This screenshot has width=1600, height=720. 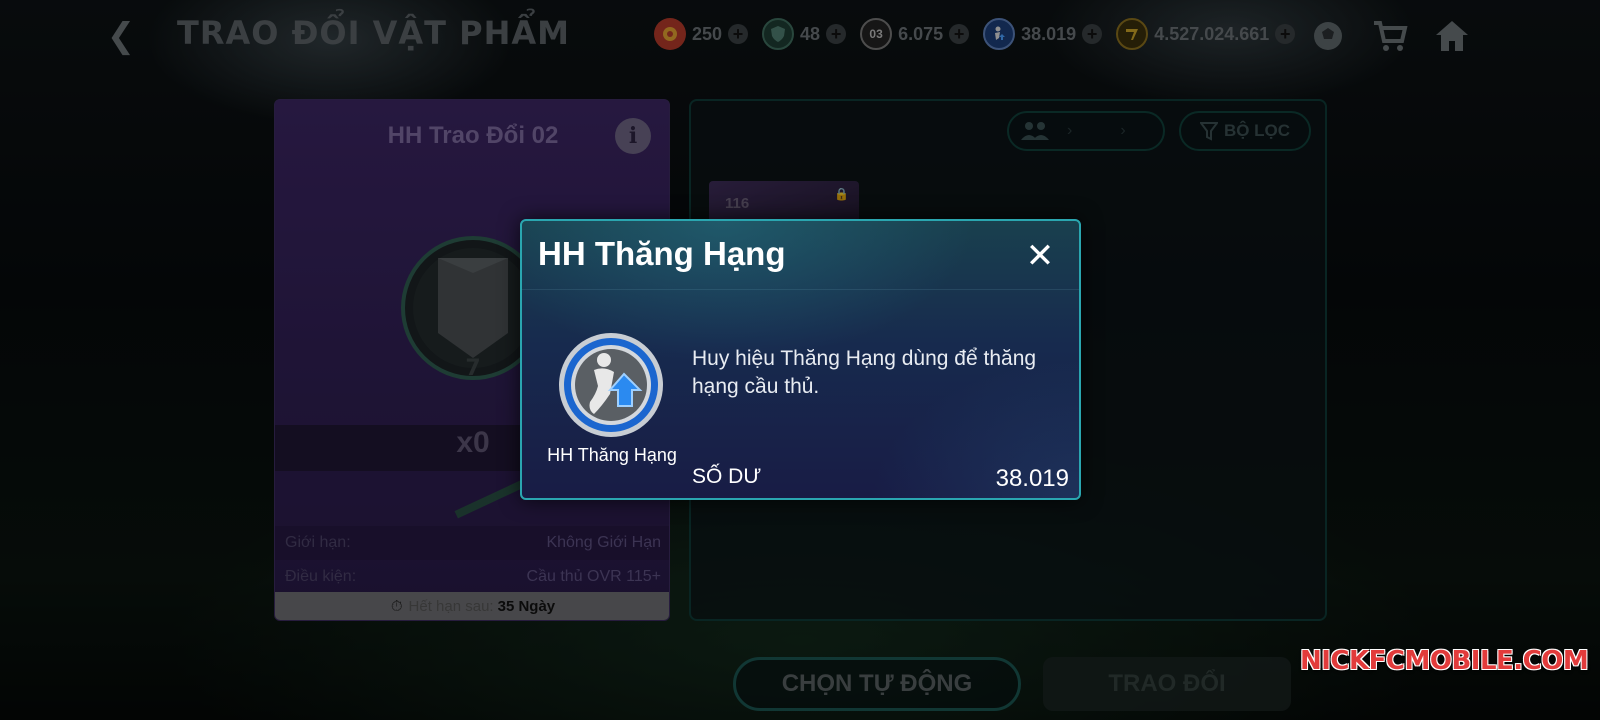 I want to click on promotion-badge-icon, so click(x=611, y=385).